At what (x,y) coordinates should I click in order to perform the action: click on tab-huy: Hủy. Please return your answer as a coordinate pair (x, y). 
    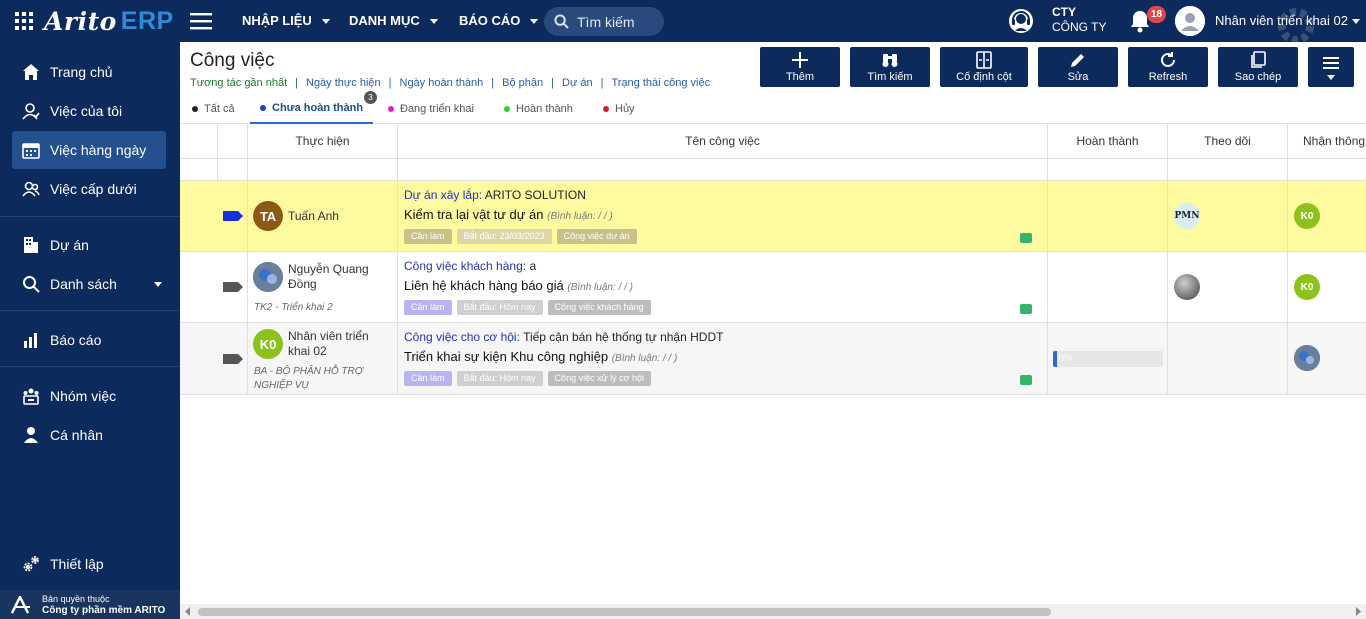
    Looking at the image, I should click on (619, 109).